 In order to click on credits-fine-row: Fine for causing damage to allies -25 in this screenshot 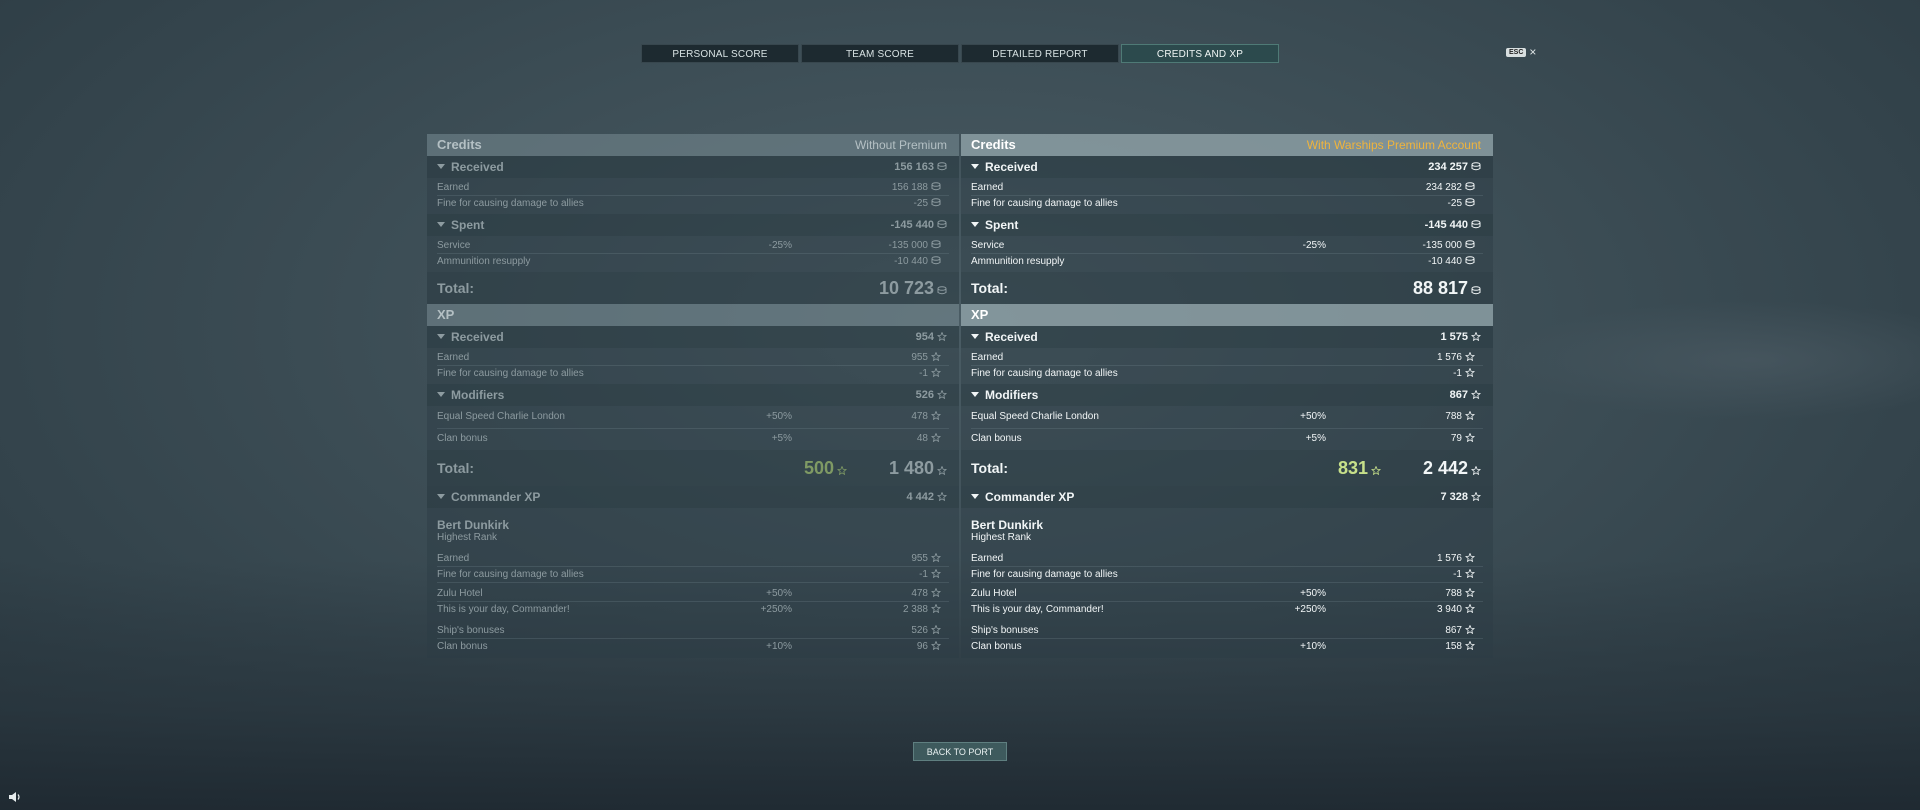, I will do `click(1227, 203)`.